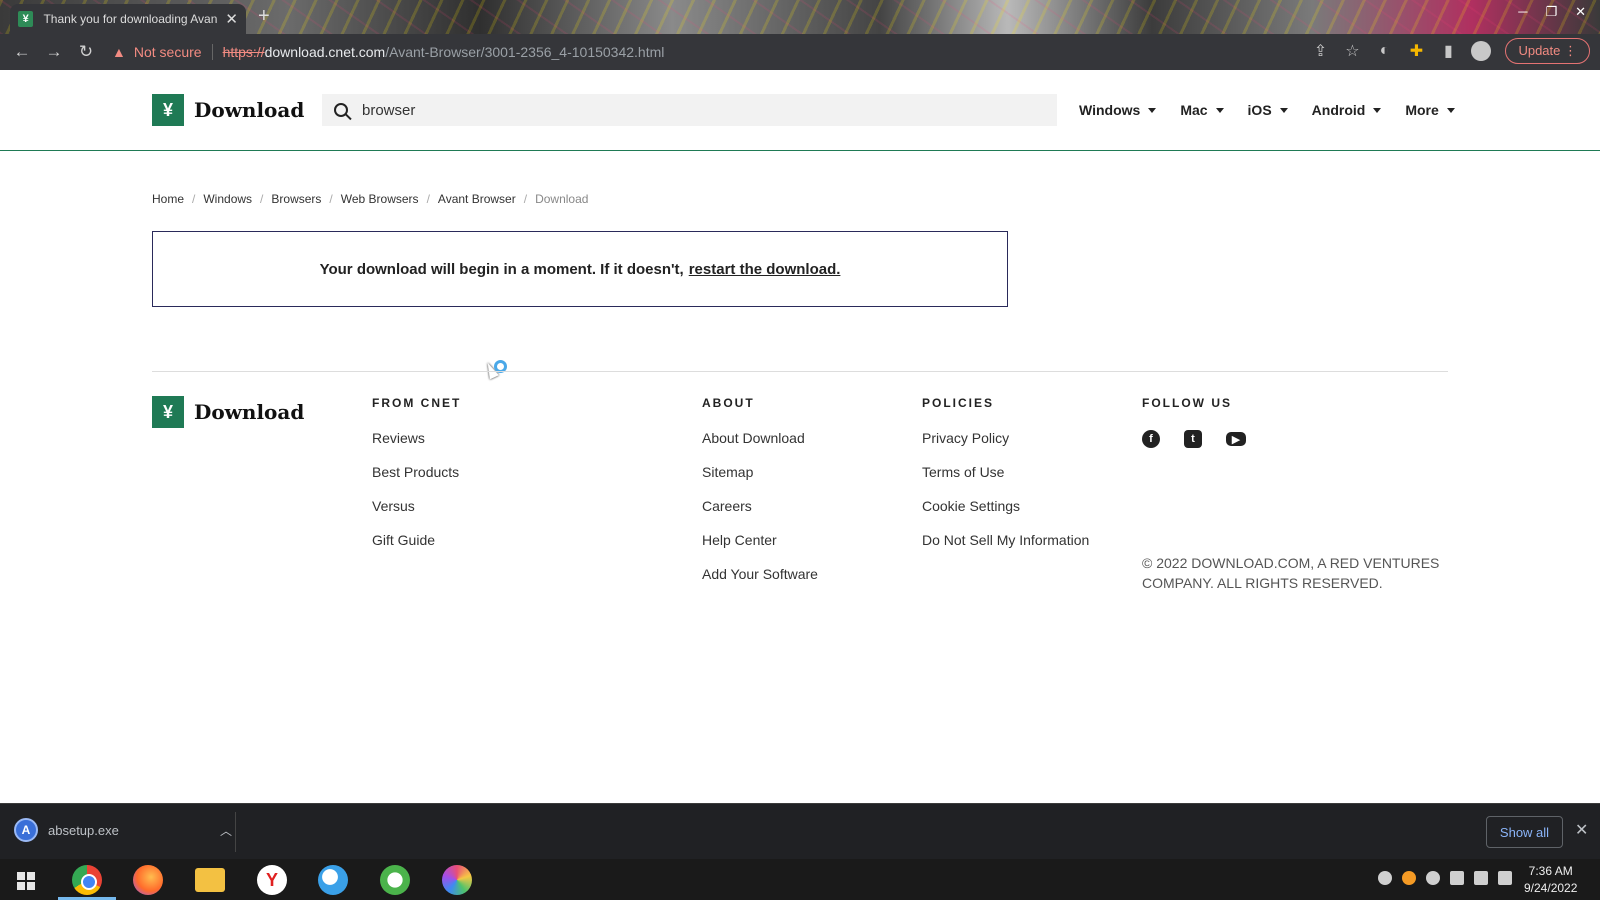 The image size is (1600, 900). What do you see at coordinates (1385, 878) in the screenshot?
I see `yandex-tray-icon` at bounding box center [1385, 878].